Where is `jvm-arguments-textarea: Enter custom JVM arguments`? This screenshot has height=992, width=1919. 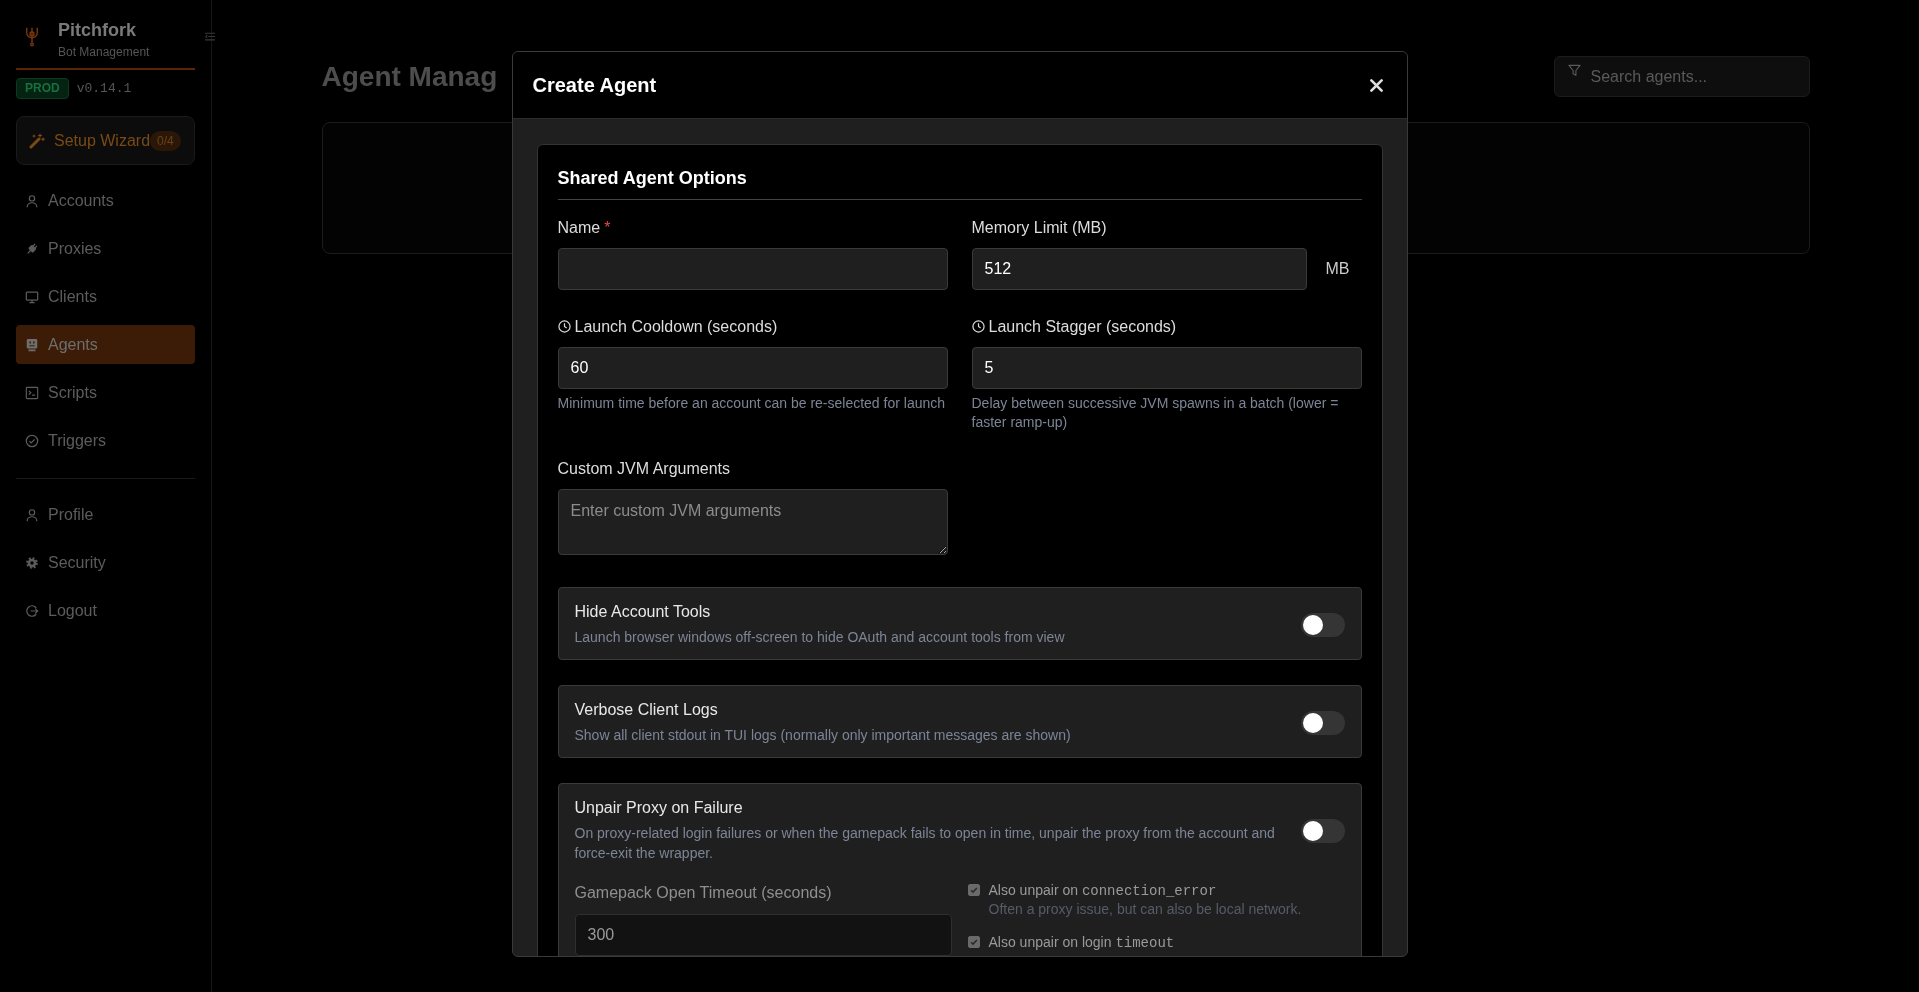
jvm-arguments-textarea: Enter custom JVM arguments is located at coordinates (752, 522).